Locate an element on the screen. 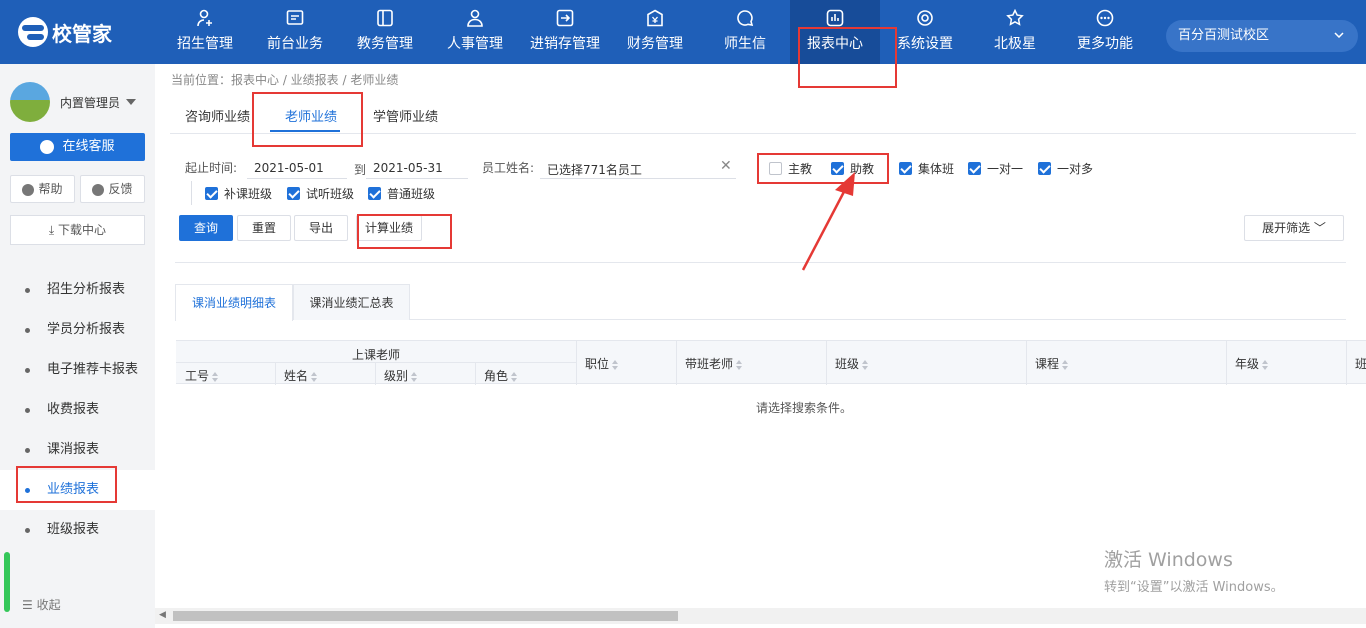  column-header-class: 班级 is located at coordinates (852, 363).